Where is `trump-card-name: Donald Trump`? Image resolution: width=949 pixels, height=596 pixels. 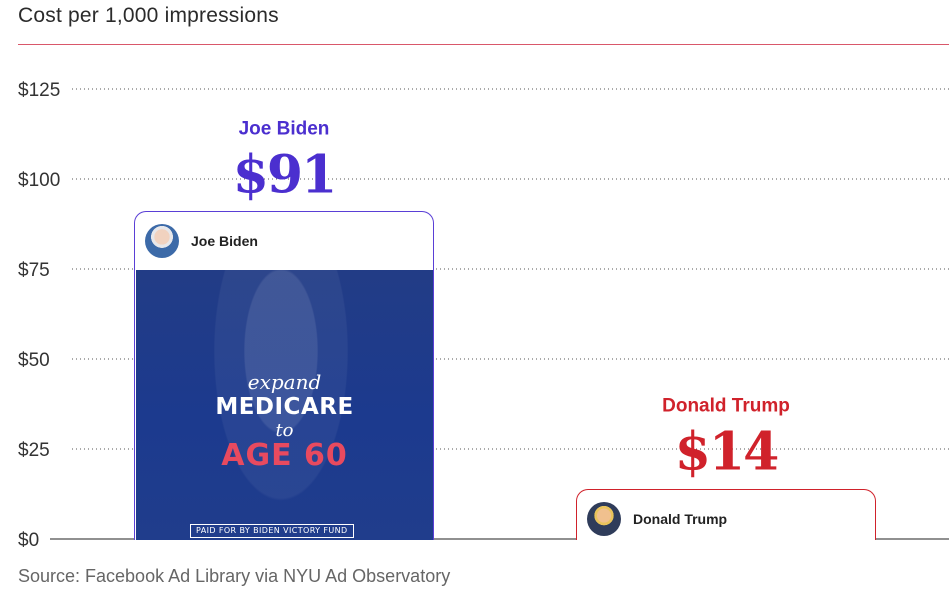 trump-card-name: Donald Trump is located at coordinates (680, 519).